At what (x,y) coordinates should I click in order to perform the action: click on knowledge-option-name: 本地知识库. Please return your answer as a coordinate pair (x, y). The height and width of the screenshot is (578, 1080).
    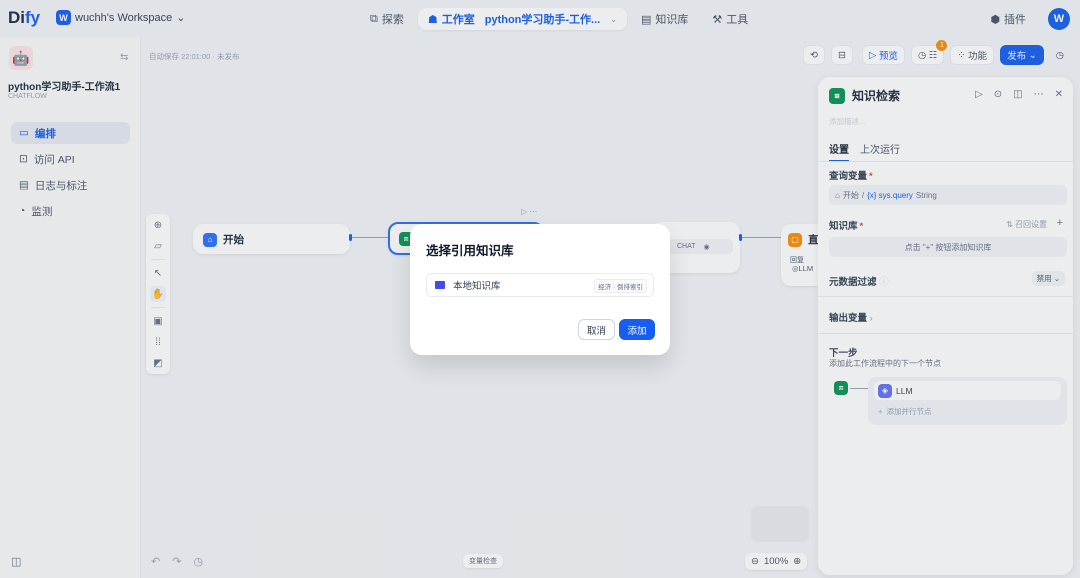
    Looking at the image, I should click on (477, 286).